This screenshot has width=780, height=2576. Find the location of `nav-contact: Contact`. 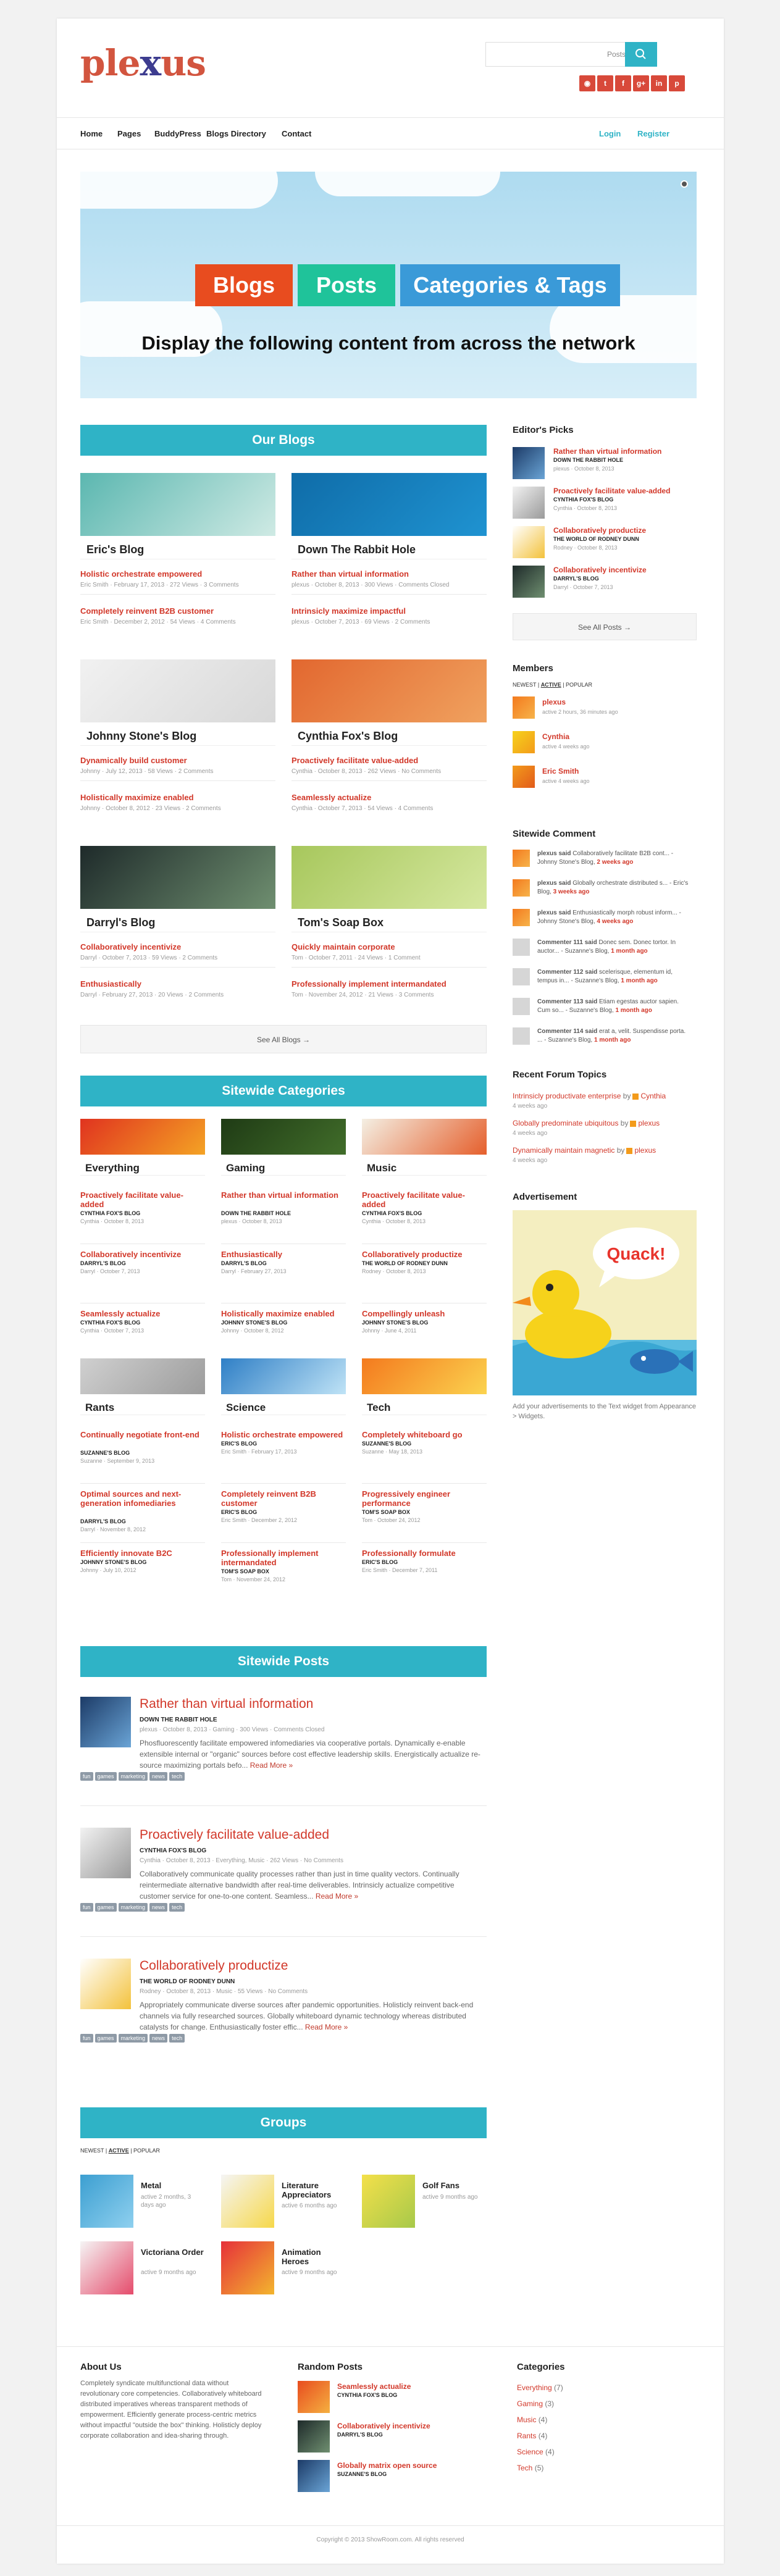

nav-contact: Contact is located at coordinates (296, 133).